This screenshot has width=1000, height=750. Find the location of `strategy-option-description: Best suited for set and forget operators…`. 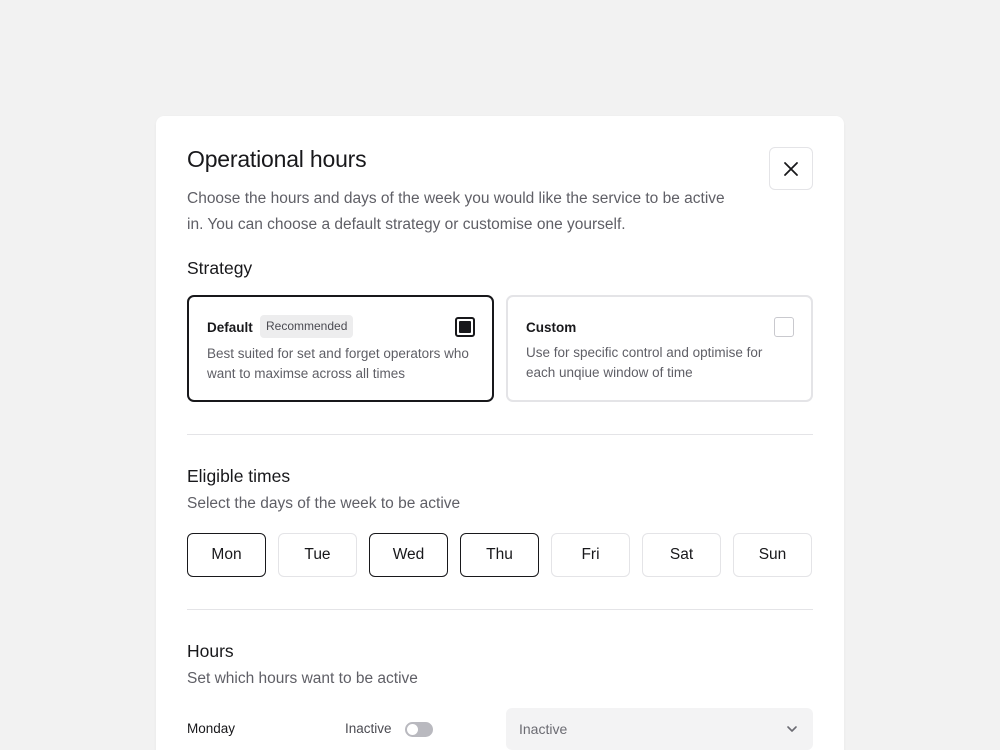

strategy-option-description: Best suited for set and forget operators… is located at coordinates (338, 363).